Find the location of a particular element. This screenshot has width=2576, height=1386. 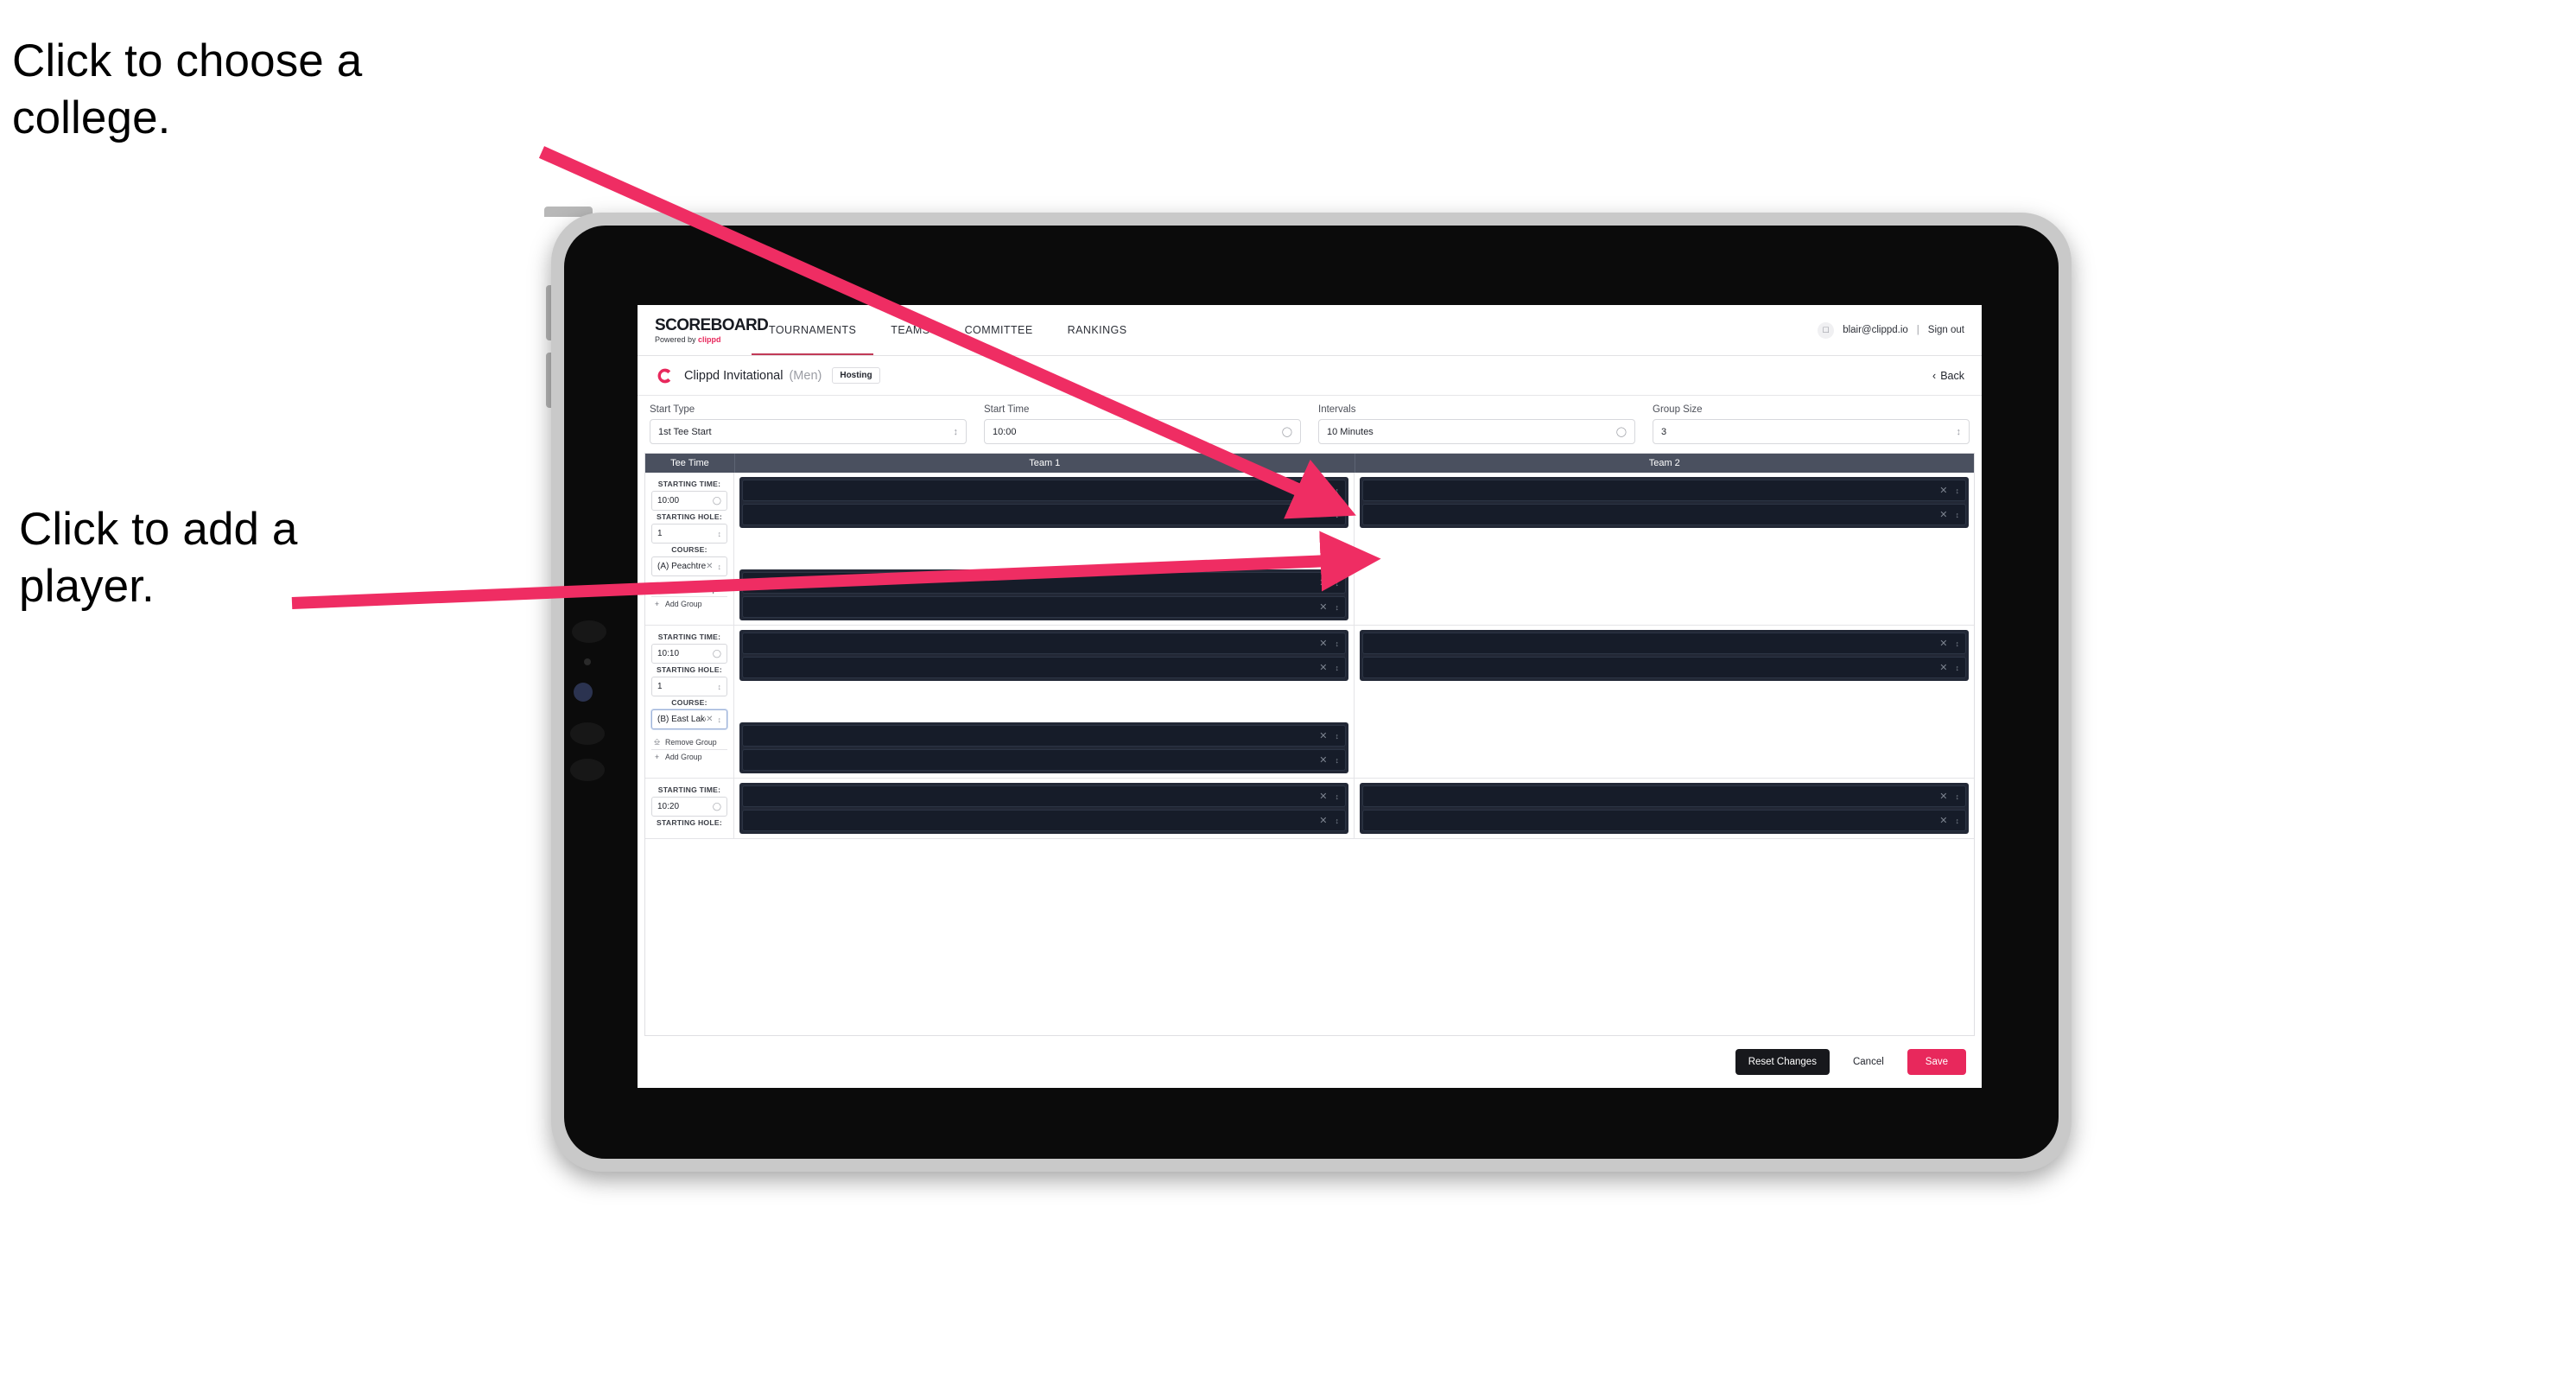

nav-tab-committee: COMMITTEE is located at coordinates (999, 330).